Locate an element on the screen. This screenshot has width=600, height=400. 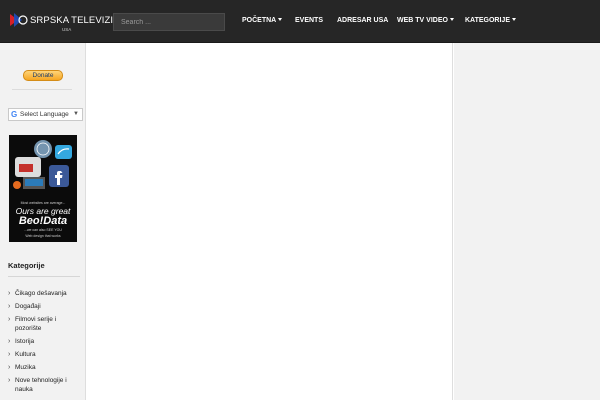
nav-item-kategorije: KATEGORIJE is located at coordinates (490, 20).